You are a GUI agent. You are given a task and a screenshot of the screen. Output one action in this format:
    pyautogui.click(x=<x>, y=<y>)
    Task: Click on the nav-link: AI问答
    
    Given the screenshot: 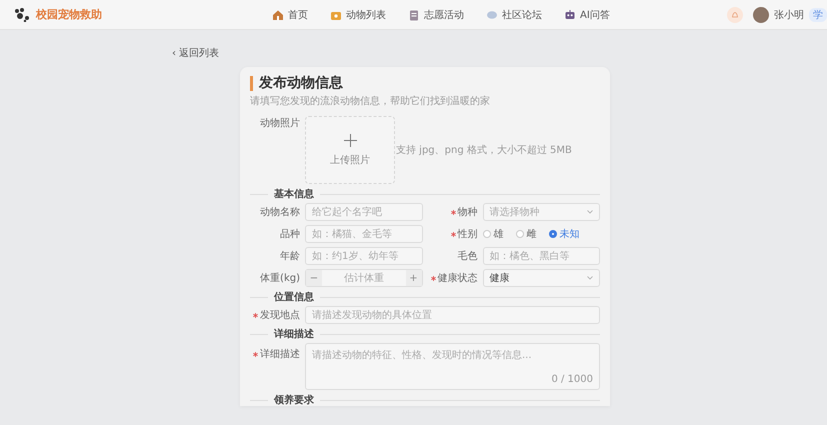 What is the action you would take?
    pyautogui.click(x=587, y=15)
    